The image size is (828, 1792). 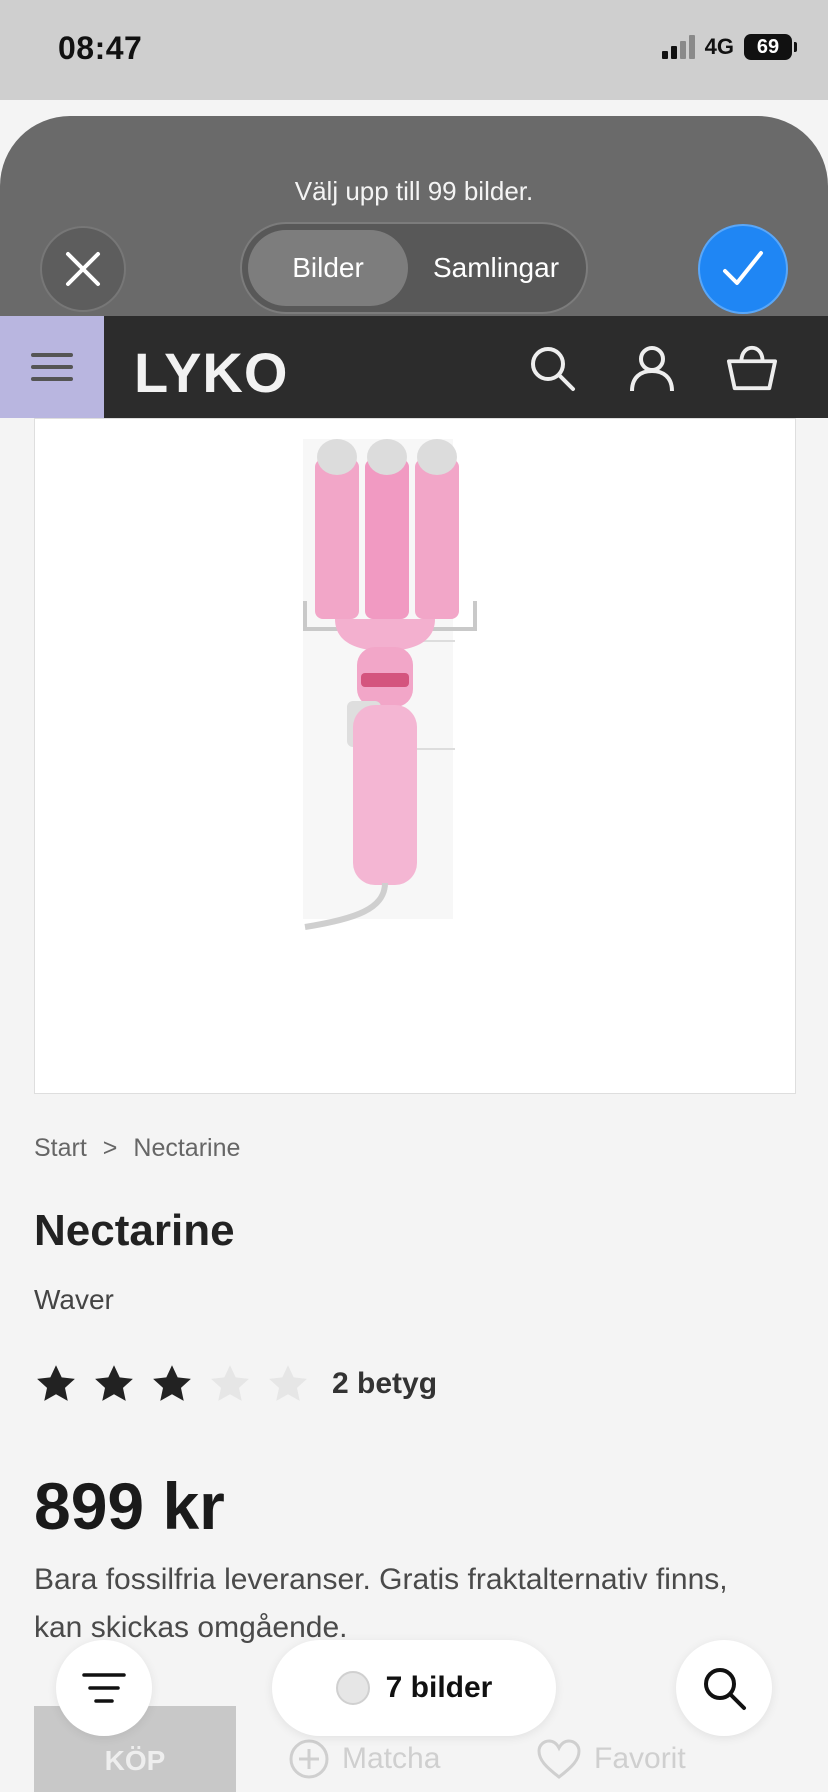 What do you see at coordinates (439, 1687) in the screenshot?
I see `selection-count: 7 bilder` at bounding box center [439, 1687].